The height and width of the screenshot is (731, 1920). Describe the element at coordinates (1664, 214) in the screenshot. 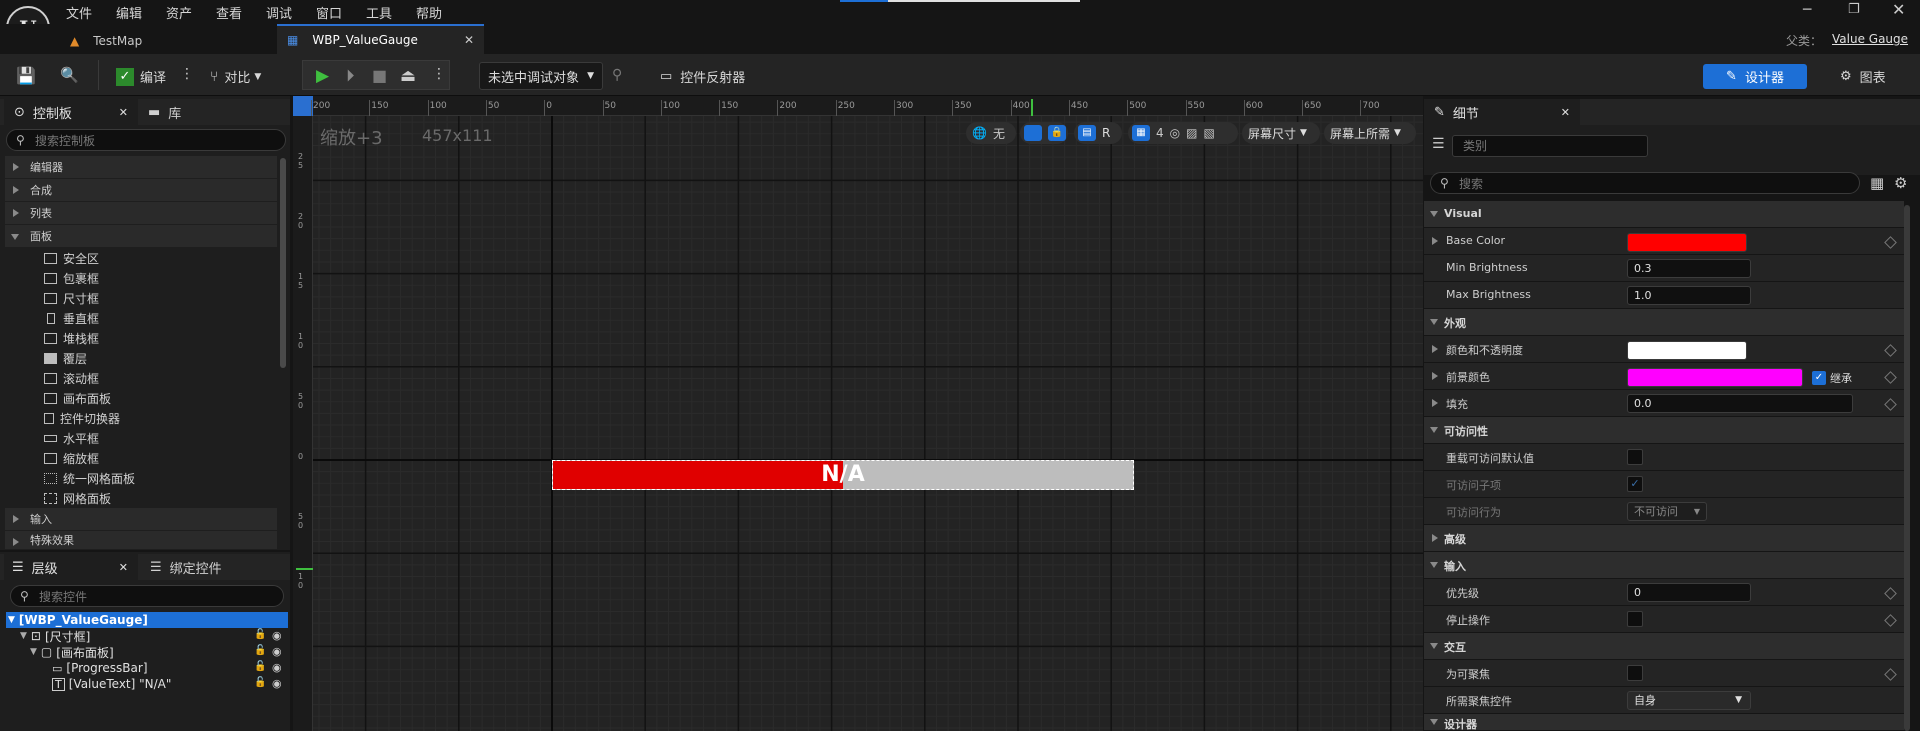

I see `section-visual: Visual` at that location.